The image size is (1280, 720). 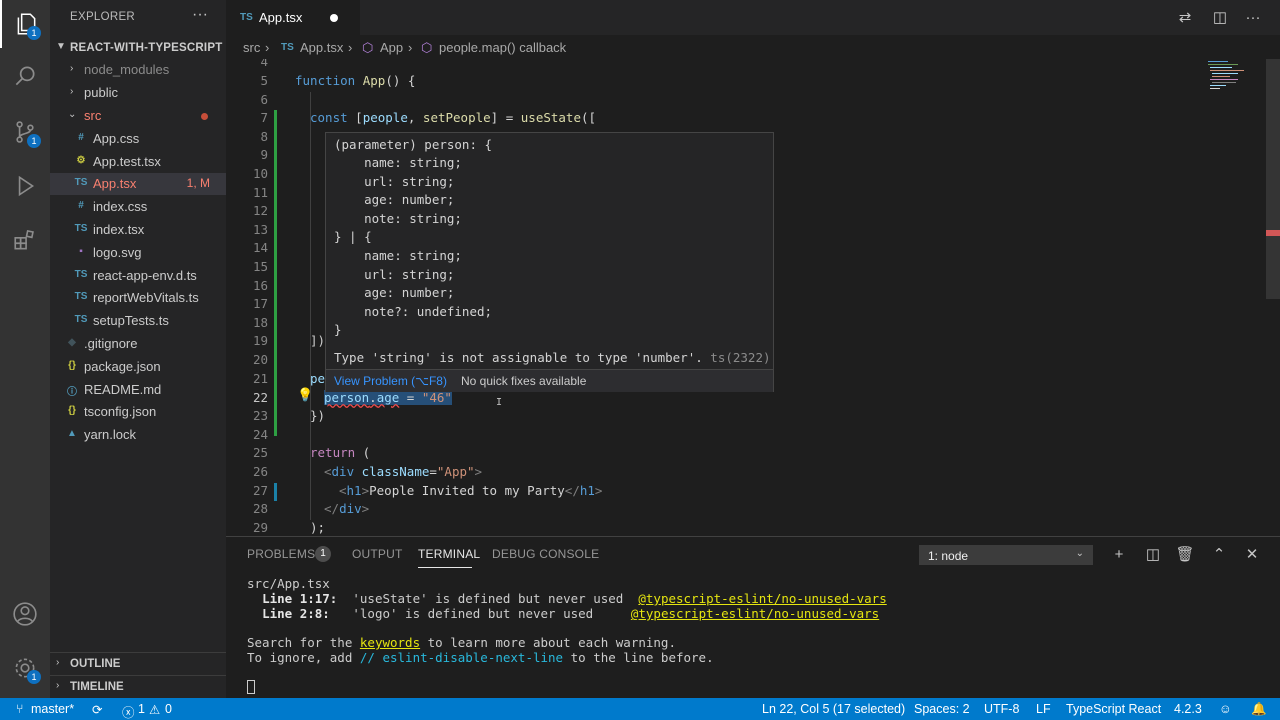 I want to click on tree-item-gitignore: ◆ .gitignore, so click(x=138, y=344).